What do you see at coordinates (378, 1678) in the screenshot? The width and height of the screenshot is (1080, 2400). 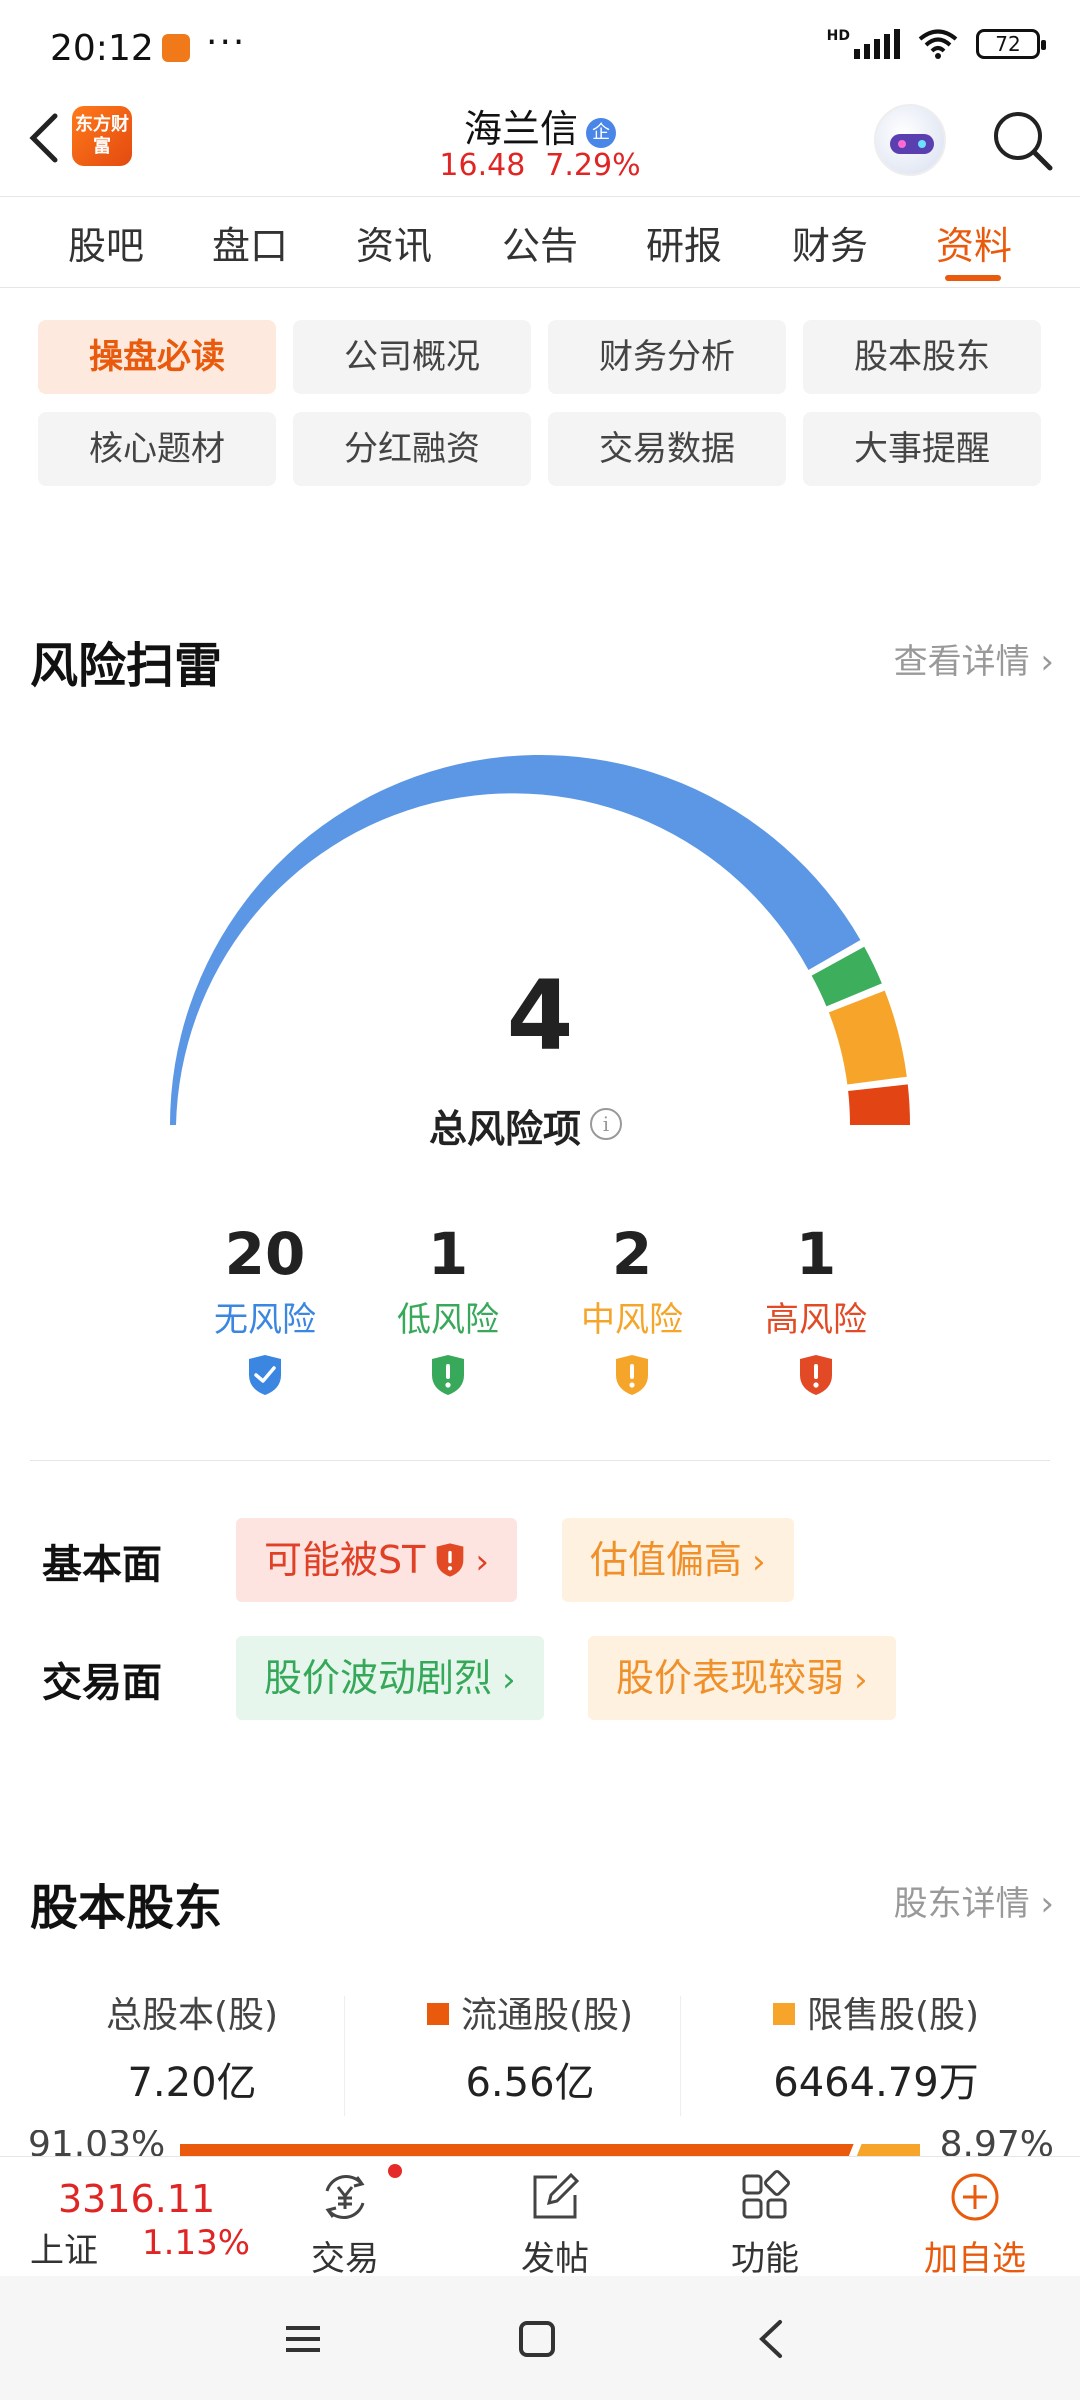 I see `tag-label: 股价波动剧烈` at bounding box center [378, 1678].